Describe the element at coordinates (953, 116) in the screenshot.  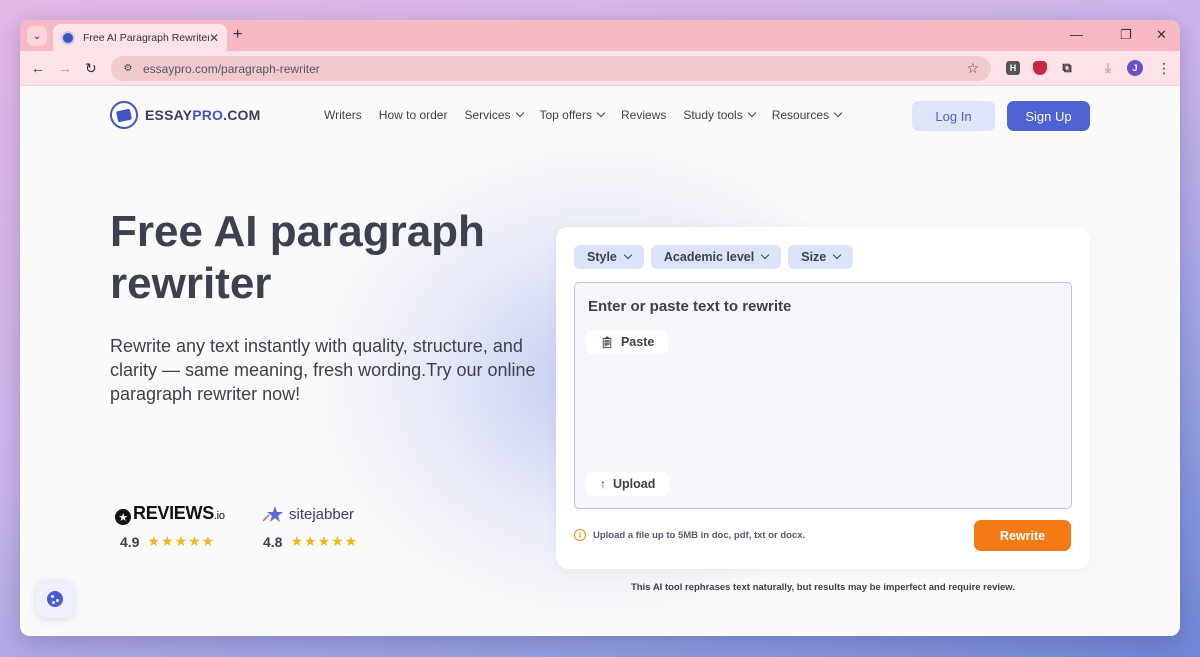
I see `login-button: Log In` at that location.